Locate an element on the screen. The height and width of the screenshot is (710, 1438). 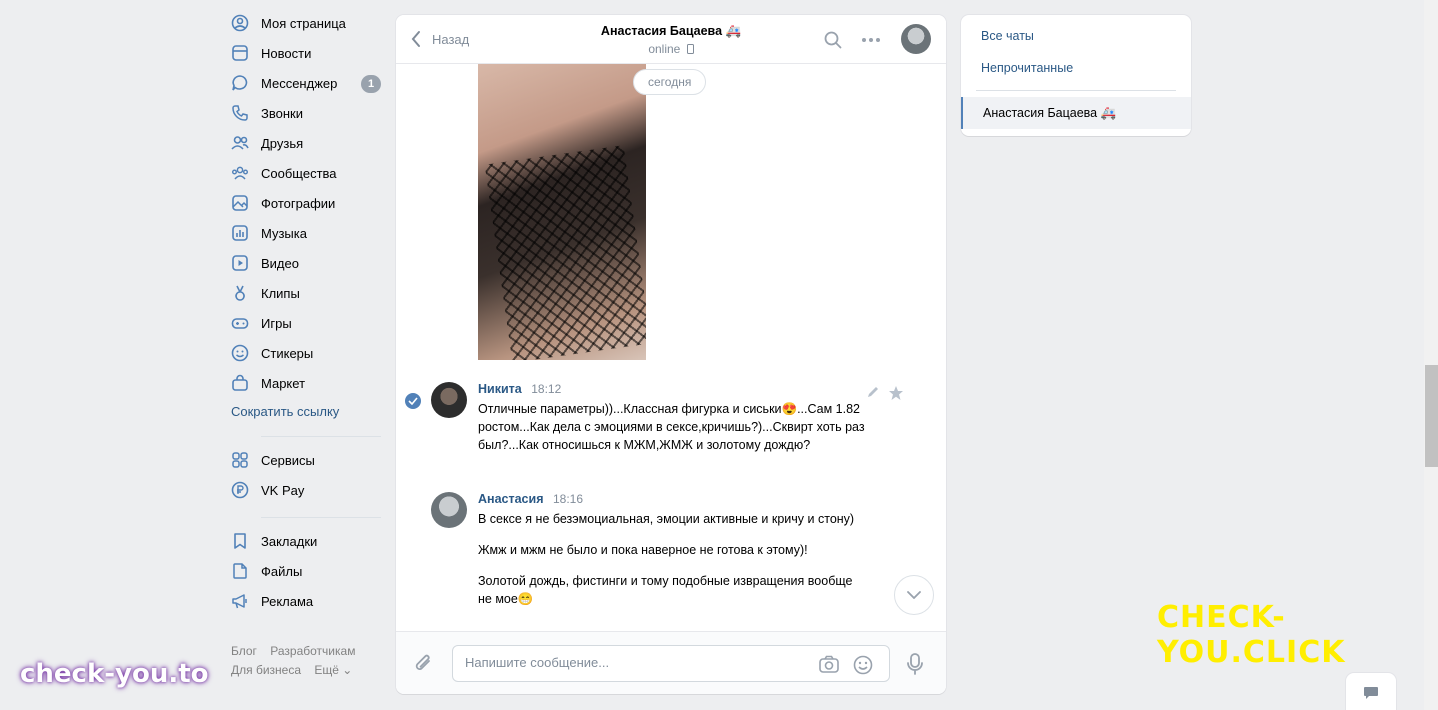
message-header: Анастасия 18:16 is located at coordinates (530, 499).